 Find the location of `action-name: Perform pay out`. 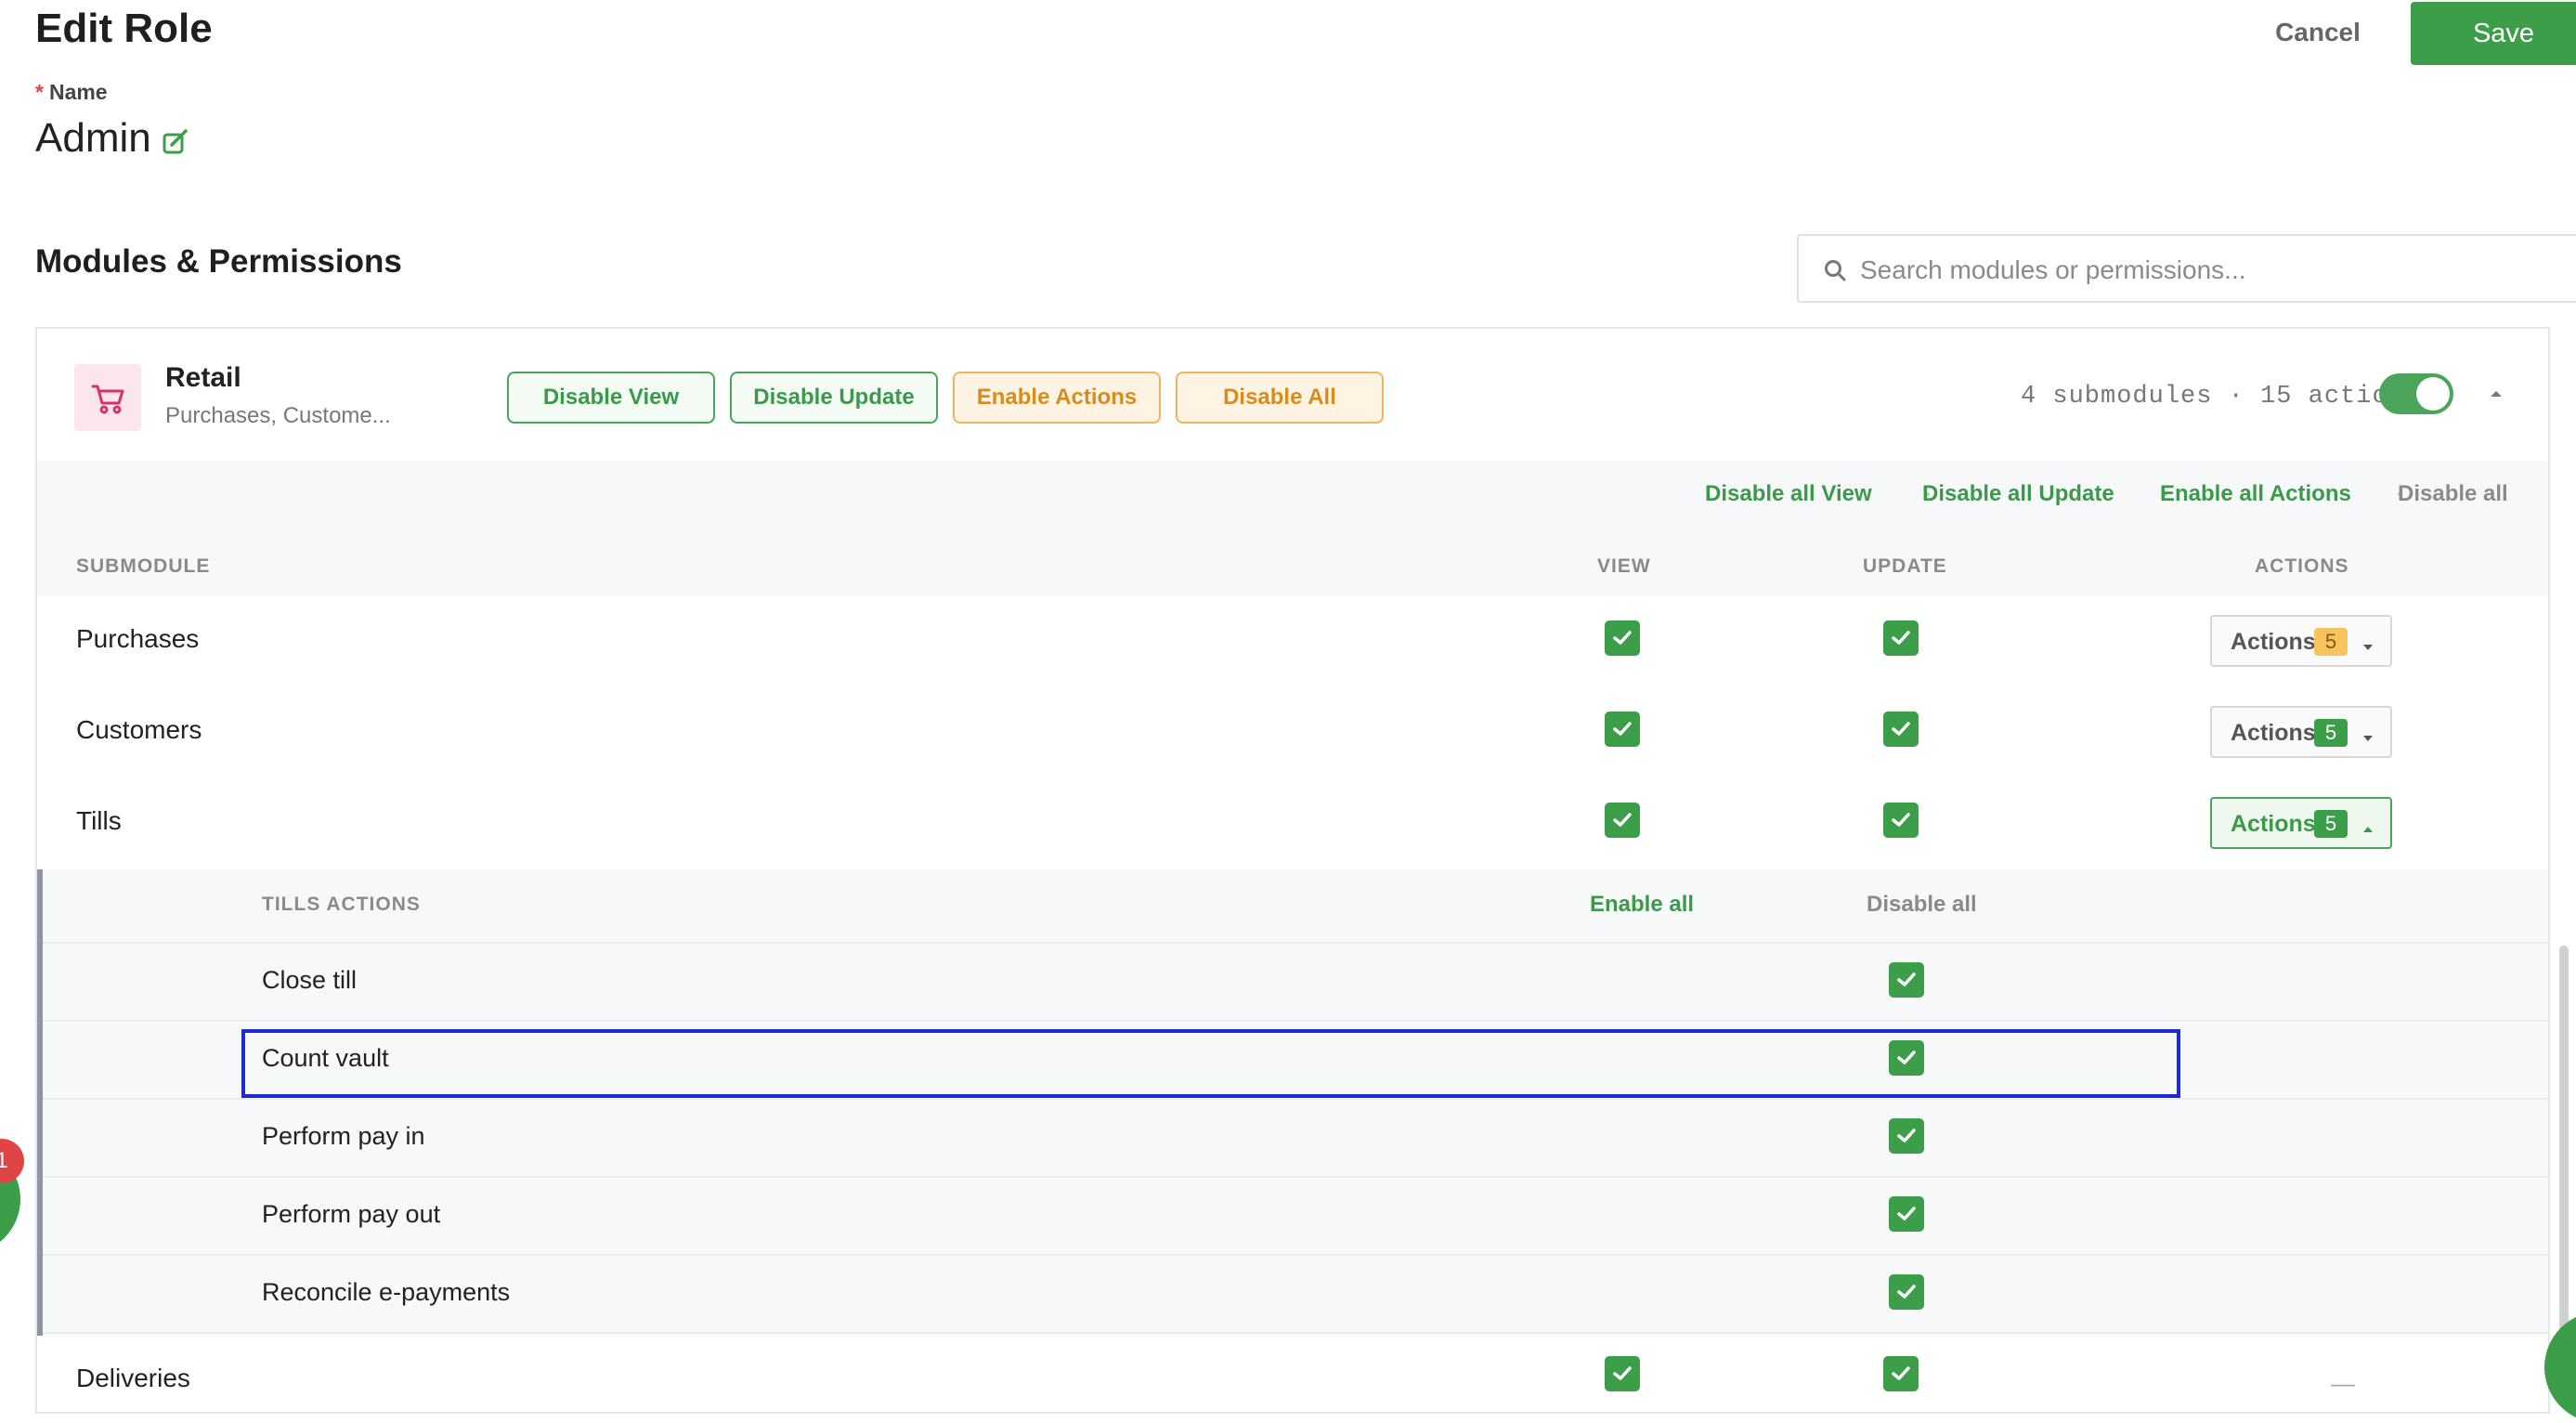

action-name: Perform pay out is located at coordinates (351, 1214).